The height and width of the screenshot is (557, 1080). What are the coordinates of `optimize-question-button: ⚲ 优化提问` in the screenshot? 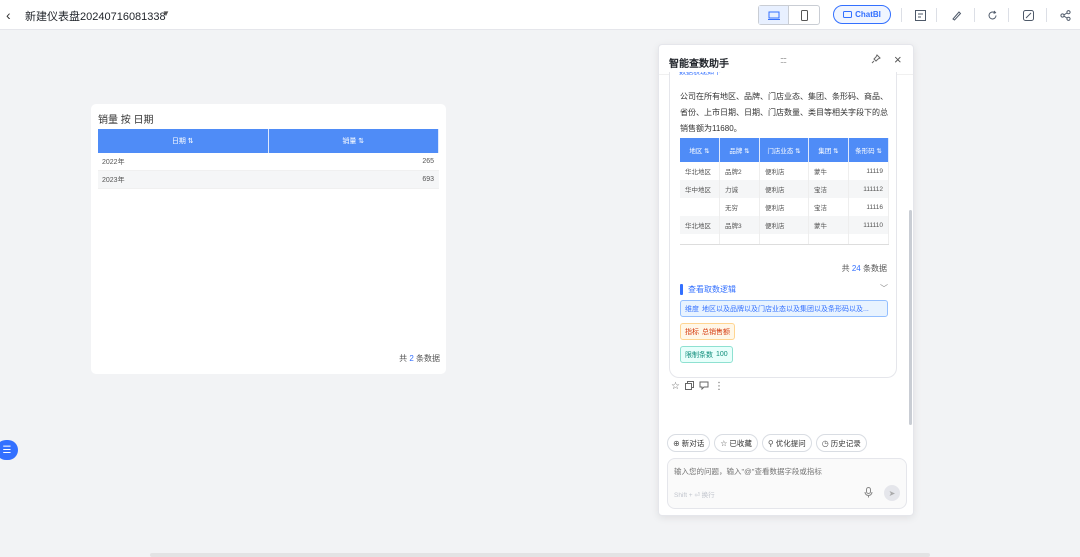 It's located at (786, 443).